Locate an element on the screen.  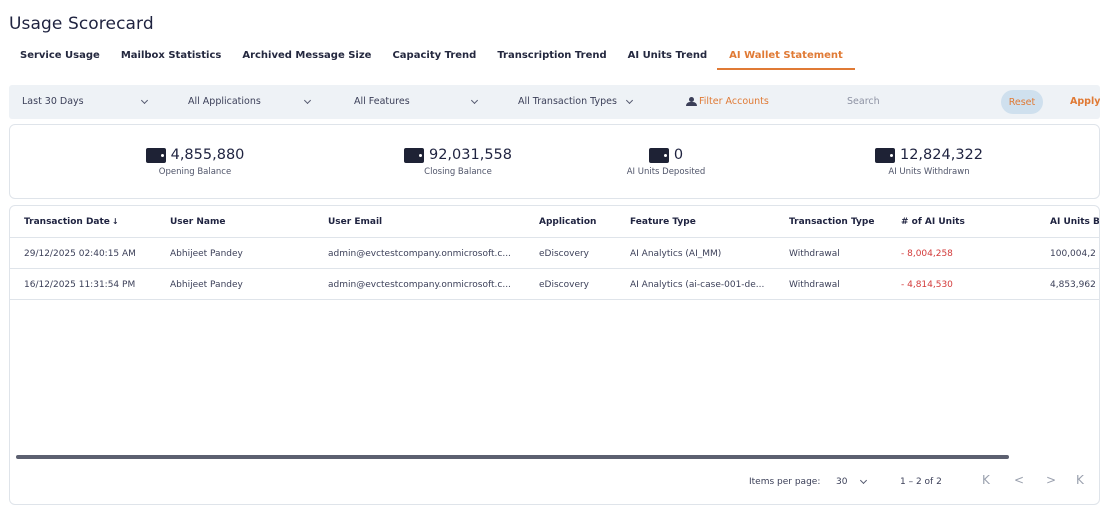
header-transaction-type: Transaction Type is located at coordinates (831, 222).